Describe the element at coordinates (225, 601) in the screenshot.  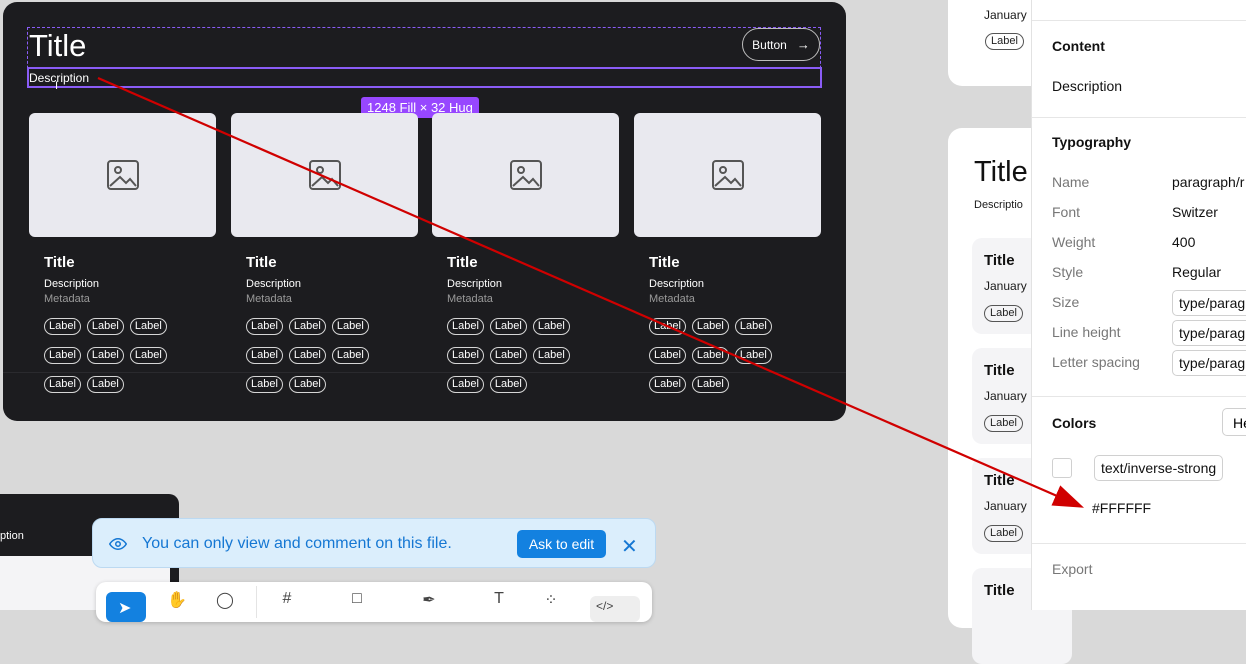
I see `comment-tool-icon: ◯` at that location.